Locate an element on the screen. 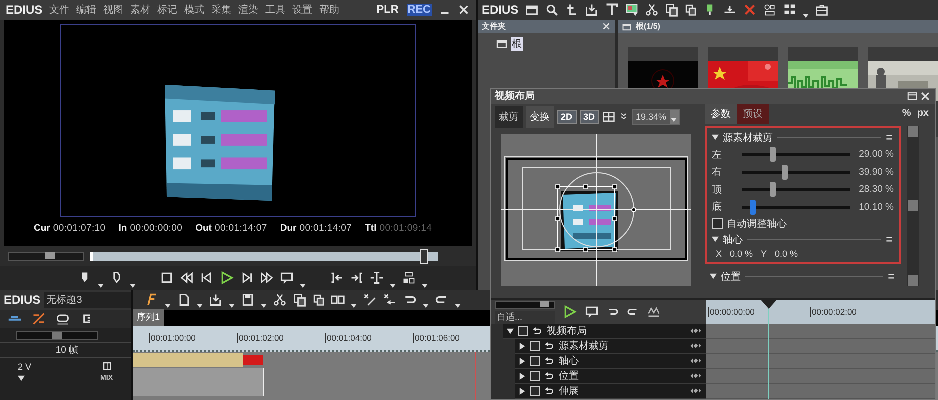 Image resolution: width=938 pixels, height=400 pixels. panel-title: 文件夹 is located at coordinates (494, 26).